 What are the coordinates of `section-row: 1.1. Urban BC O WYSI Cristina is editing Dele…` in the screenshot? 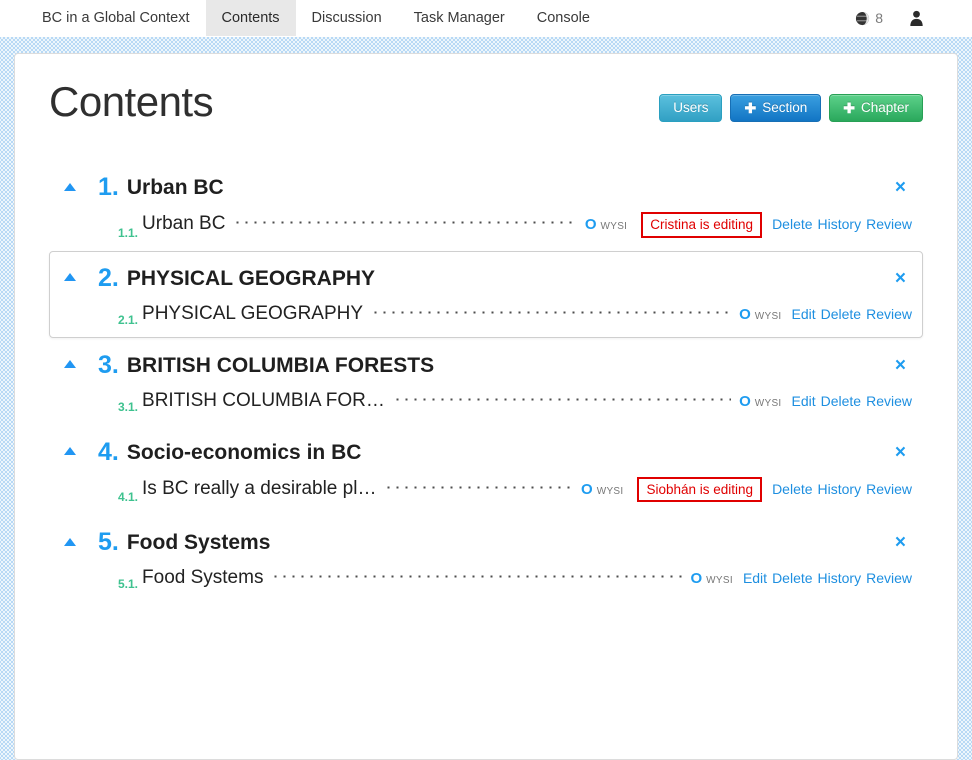 It's located at (486, 226).